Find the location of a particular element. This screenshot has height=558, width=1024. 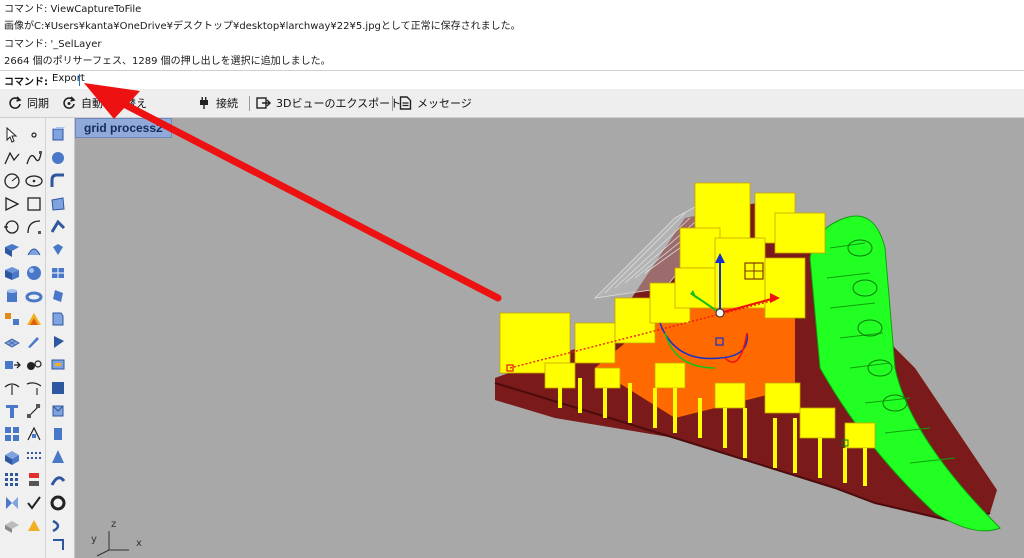

point-icon is located at coordinates (34, 135).